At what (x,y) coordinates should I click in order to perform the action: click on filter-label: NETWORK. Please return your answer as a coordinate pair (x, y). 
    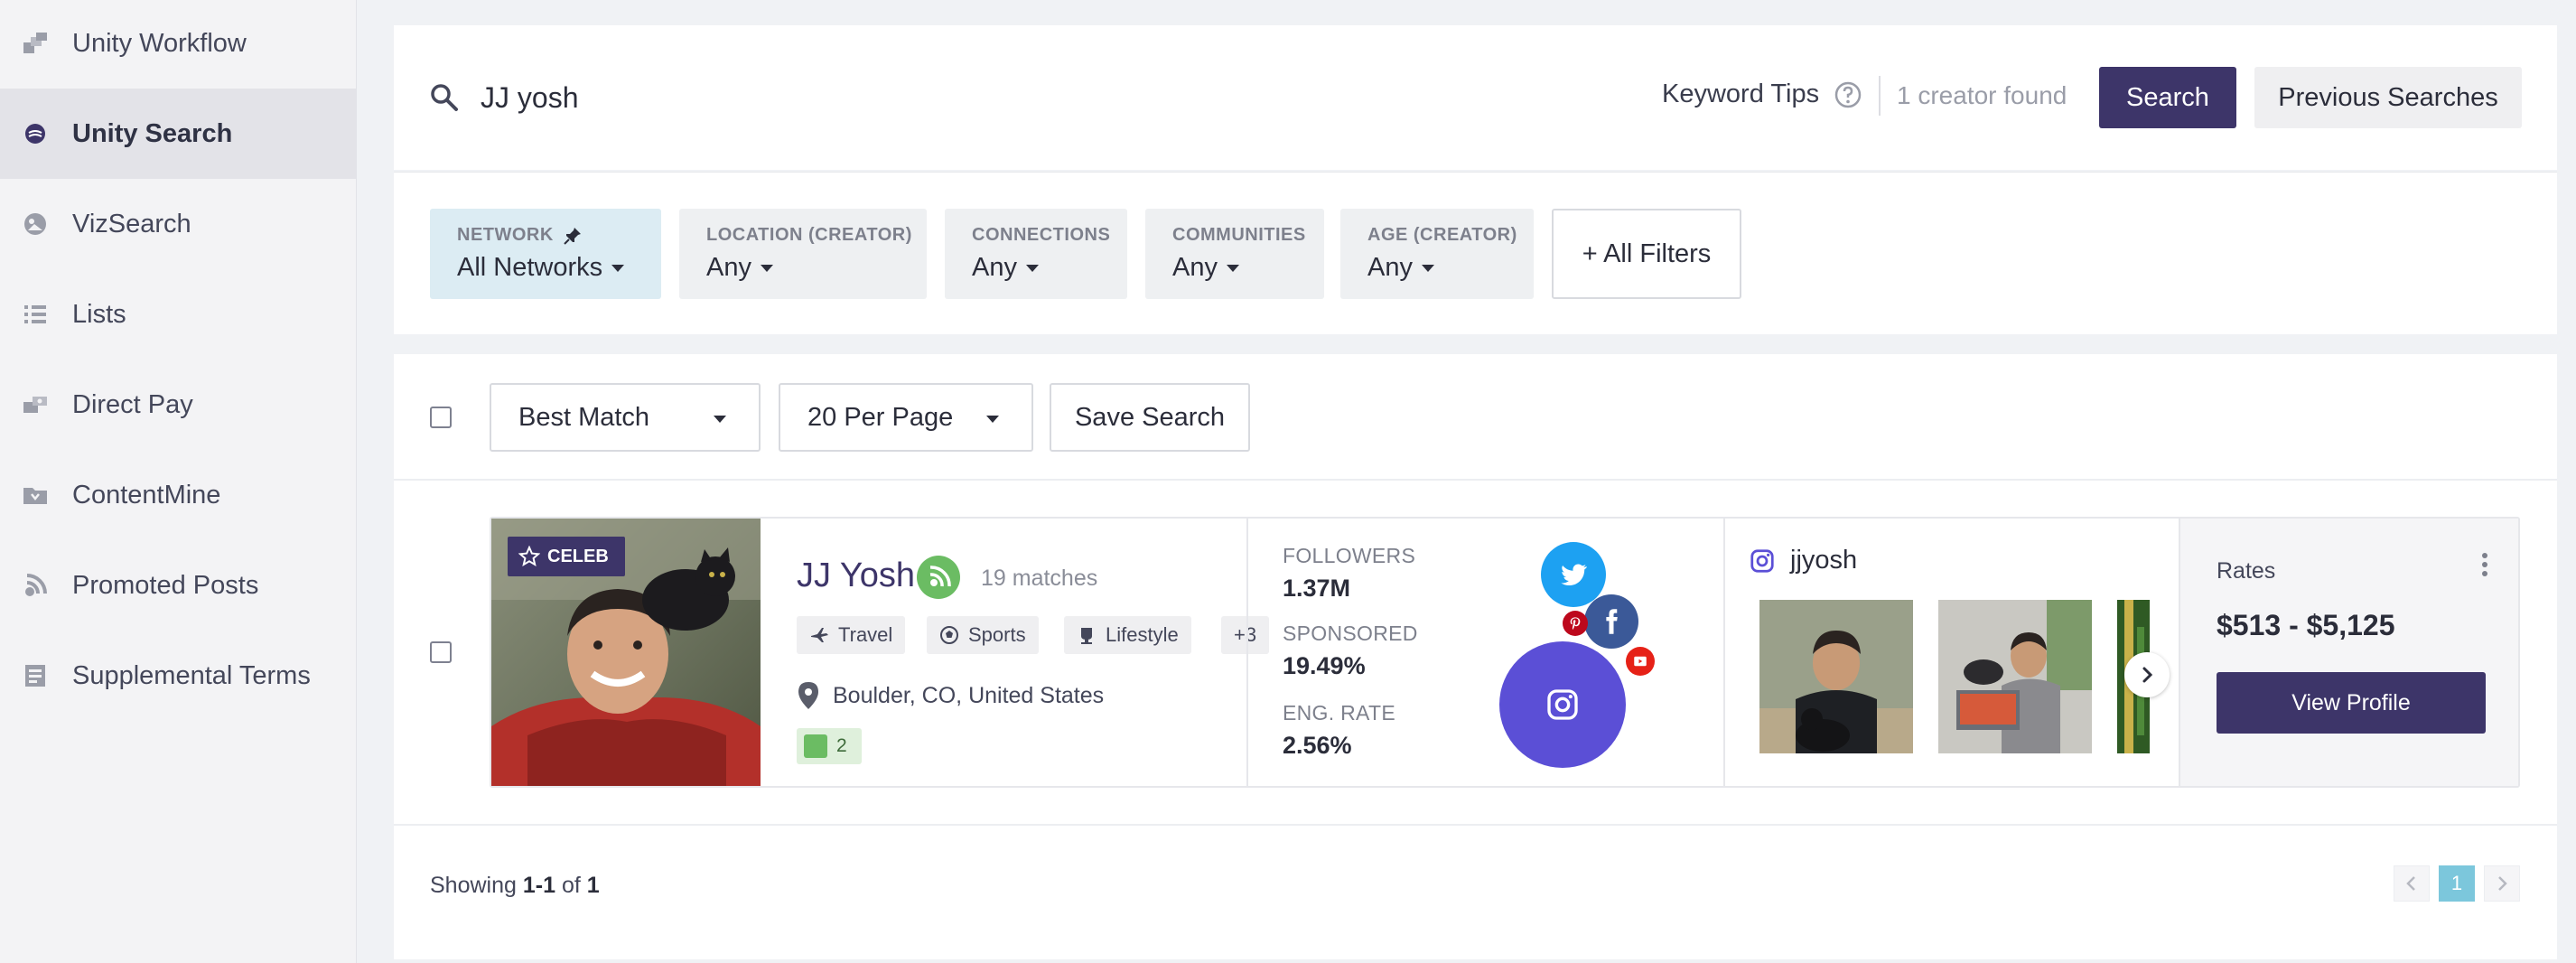
    Looking at the image, I should click on (559, 235).